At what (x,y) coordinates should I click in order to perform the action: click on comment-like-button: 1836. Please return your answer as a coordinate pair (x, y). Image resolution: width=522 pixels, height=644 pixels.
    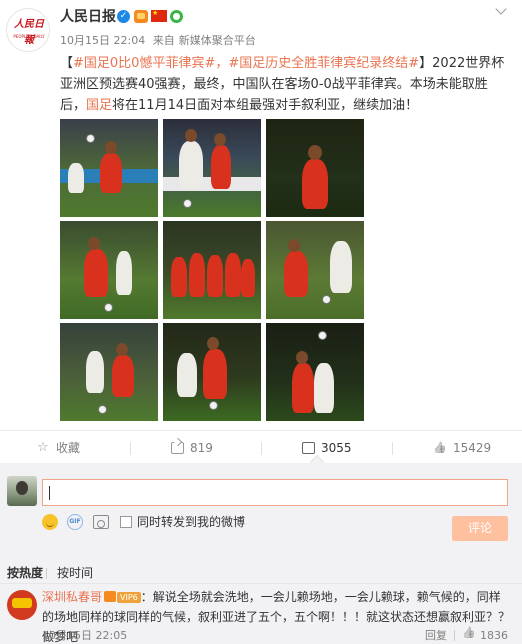
    Looking at the image, I should click on (485, 635).